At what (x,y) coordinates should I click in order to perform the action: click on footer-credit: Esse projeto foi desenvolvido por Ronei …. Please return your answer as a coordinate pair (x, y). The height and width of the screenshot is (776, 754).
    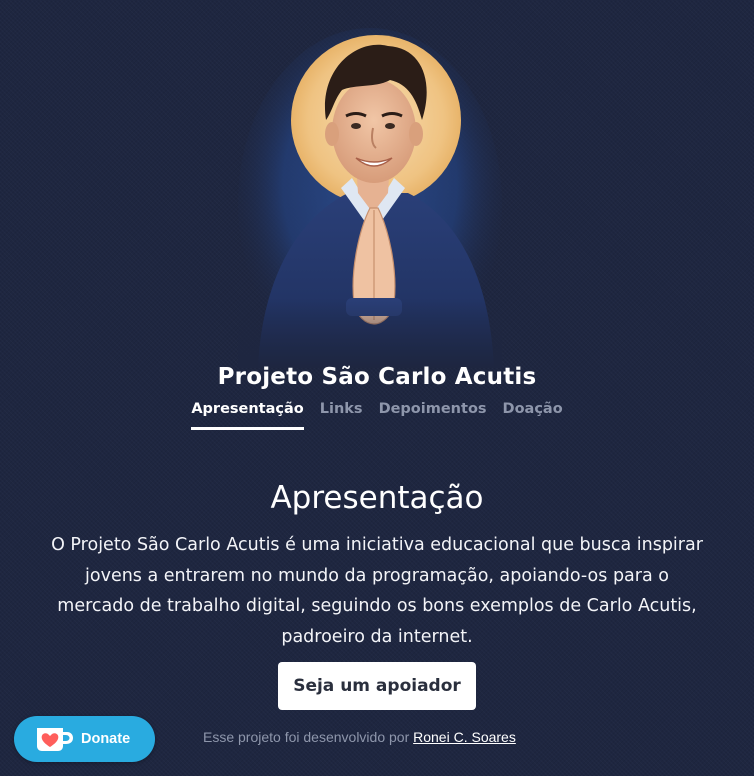
    Looking at the image, I should click on (359, 737).